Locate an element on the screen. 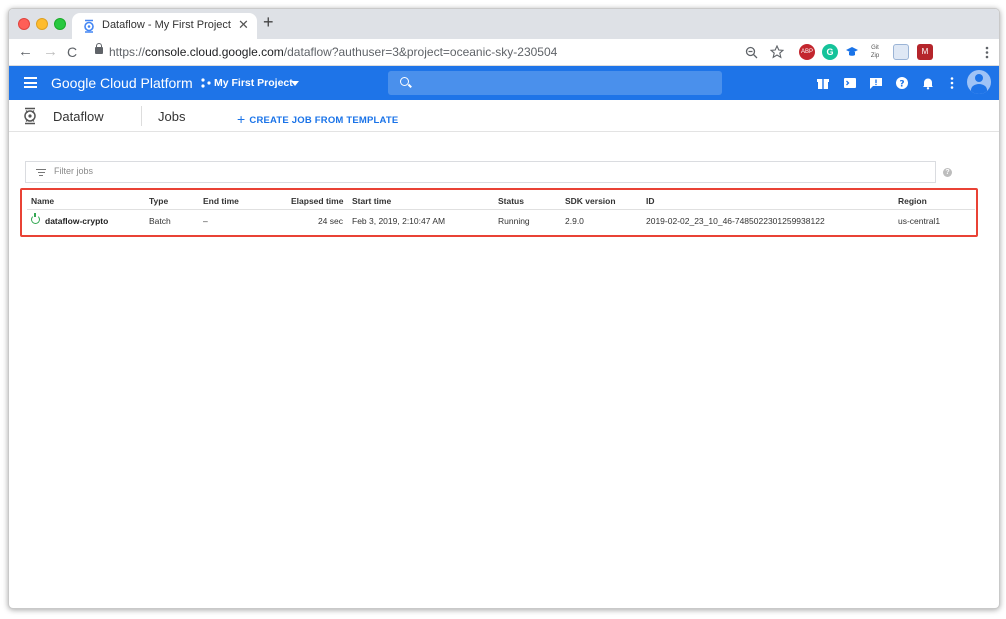 This screenshot has width=1006, height=619. job-elapsed-time: 24 sec is located at coordinates (330, 221).